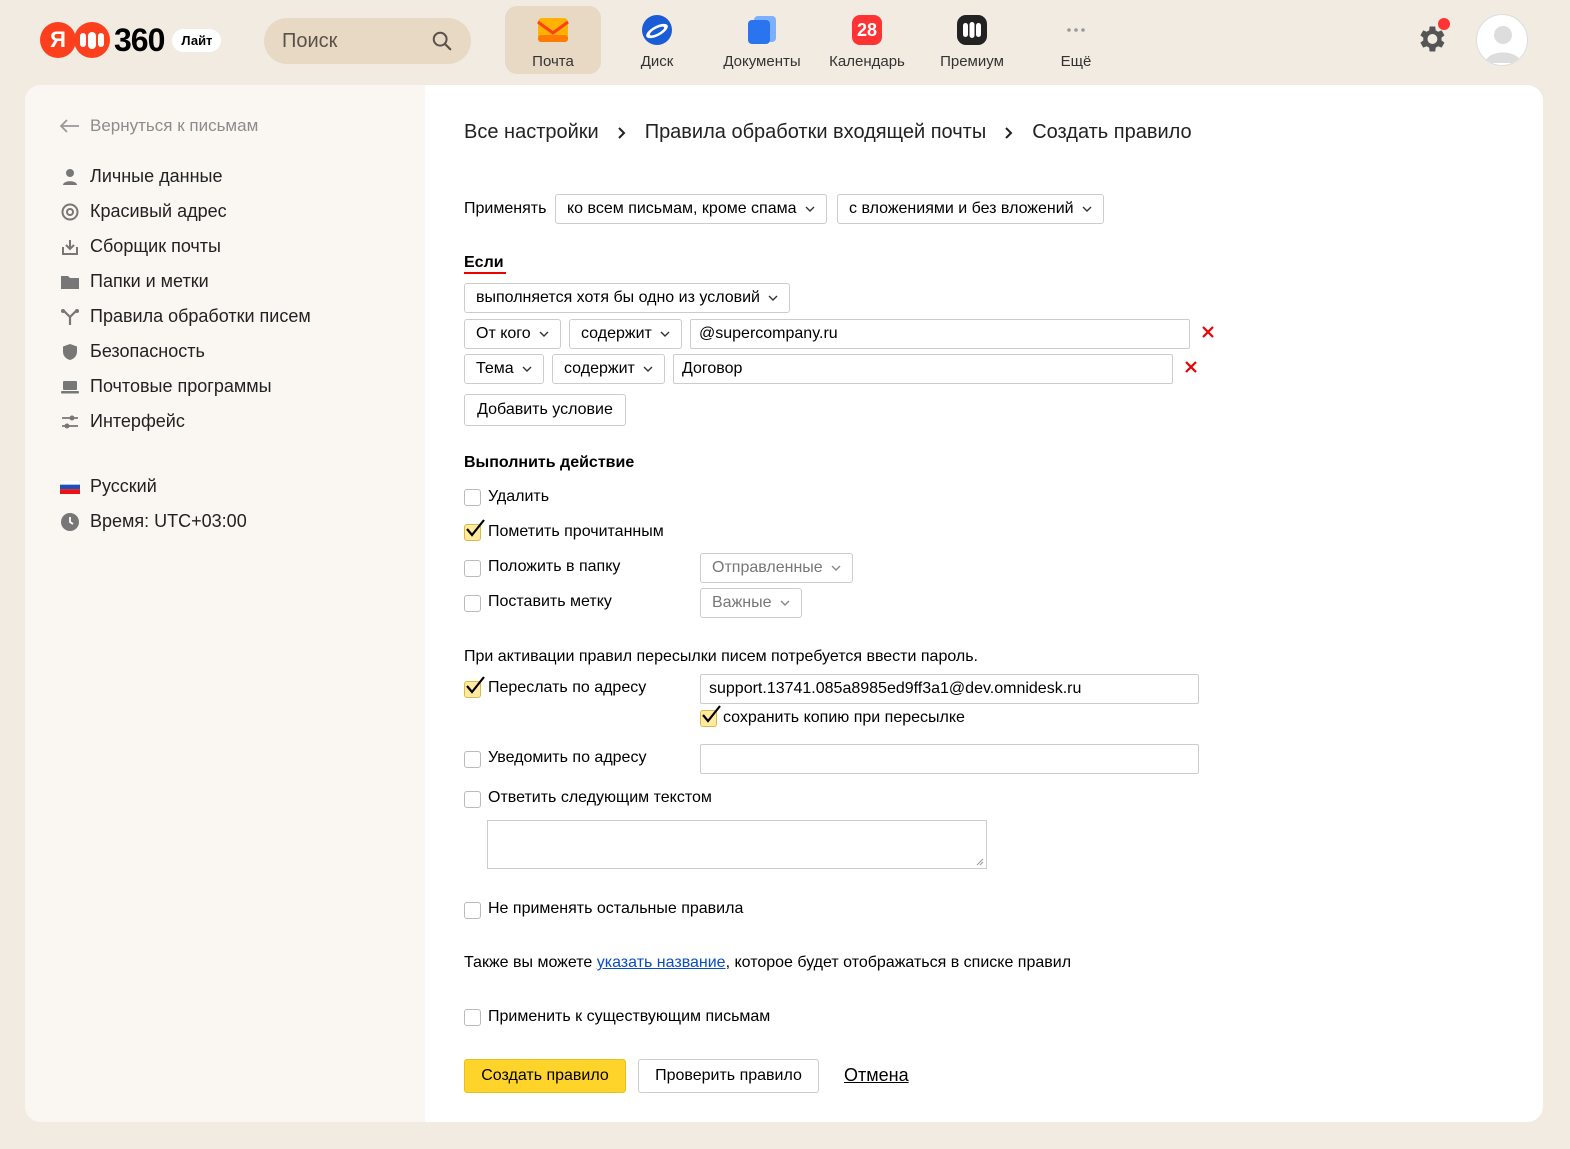  Describe the element at coordinates (472, 910) in the screenshot. I see `stop-rules-checkbox` at that location.